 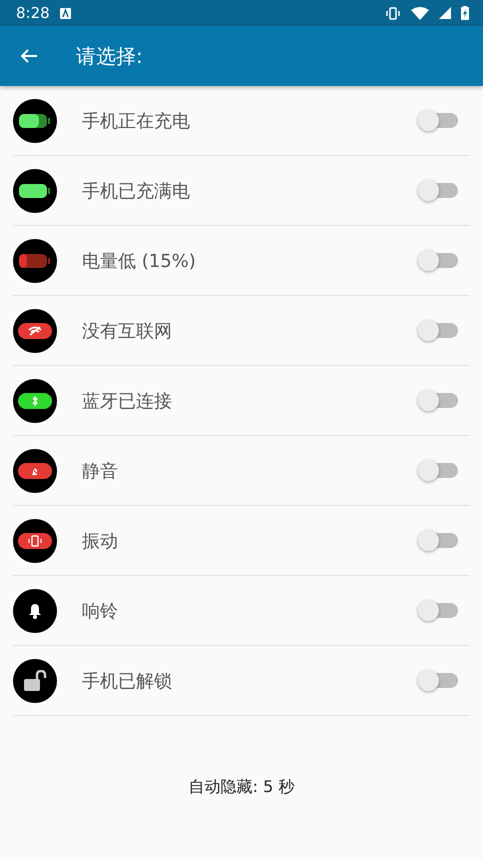 What do you see at coordinates (136, 121) in the screenshot?
I see `option-label: 手机正在充电` at bounding box center [136, 121].